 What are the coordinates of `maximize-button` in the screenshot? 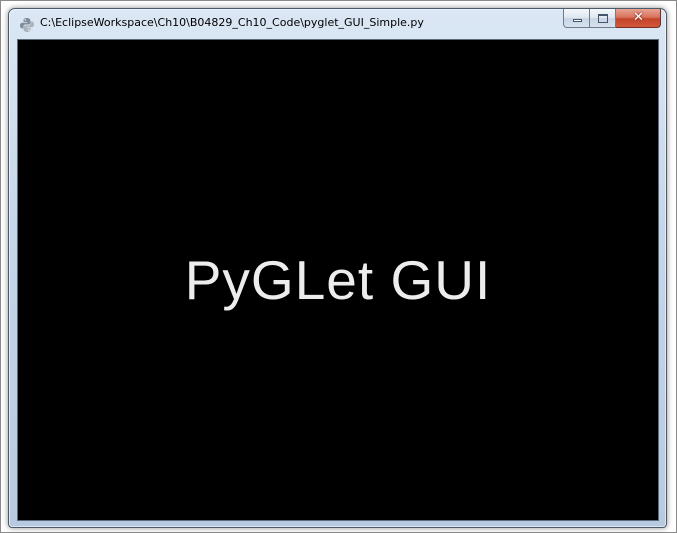 It's located at (603, 18).